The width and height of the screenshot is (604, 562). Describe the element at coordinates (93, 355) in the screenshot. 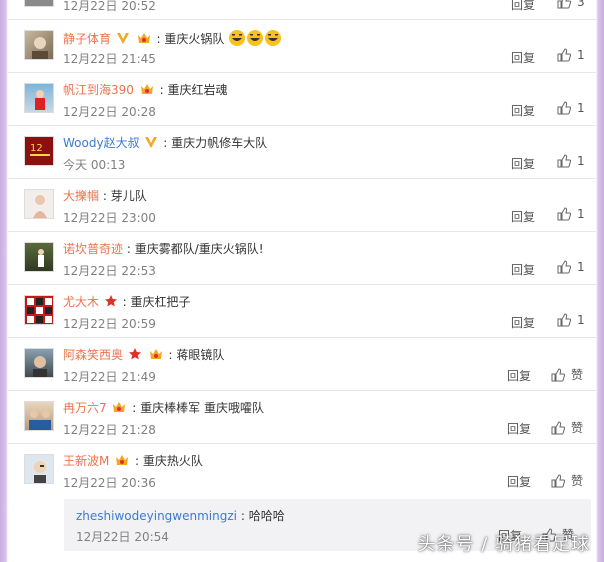

I see `username-link: 阿森笑西奥` at that location.